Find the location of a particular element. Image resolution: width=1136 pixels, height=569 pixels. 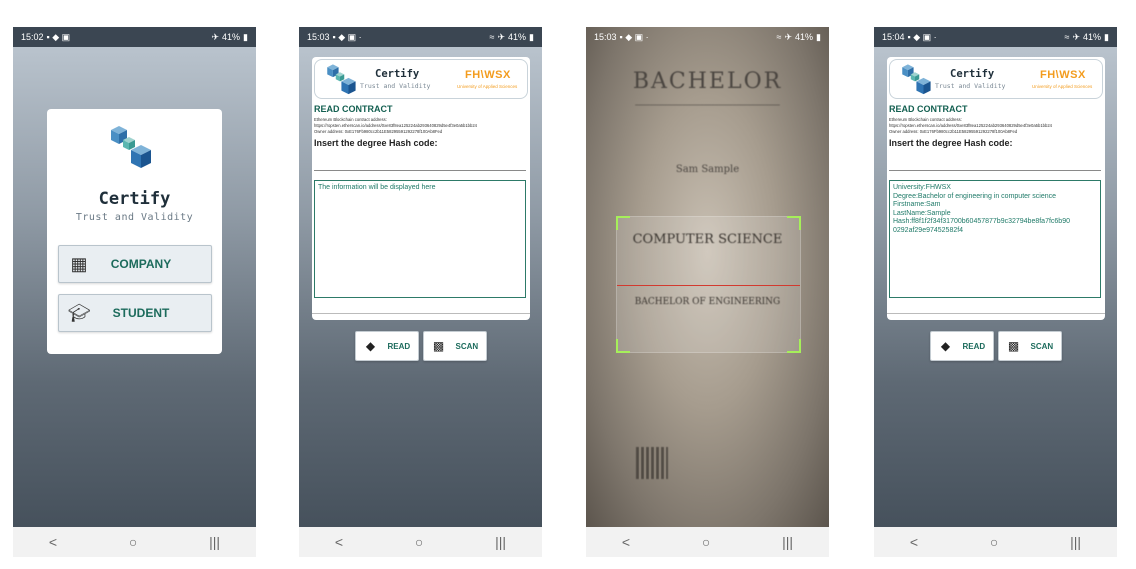

company-button-label: COMPANY is located at coordinates (141, 264).